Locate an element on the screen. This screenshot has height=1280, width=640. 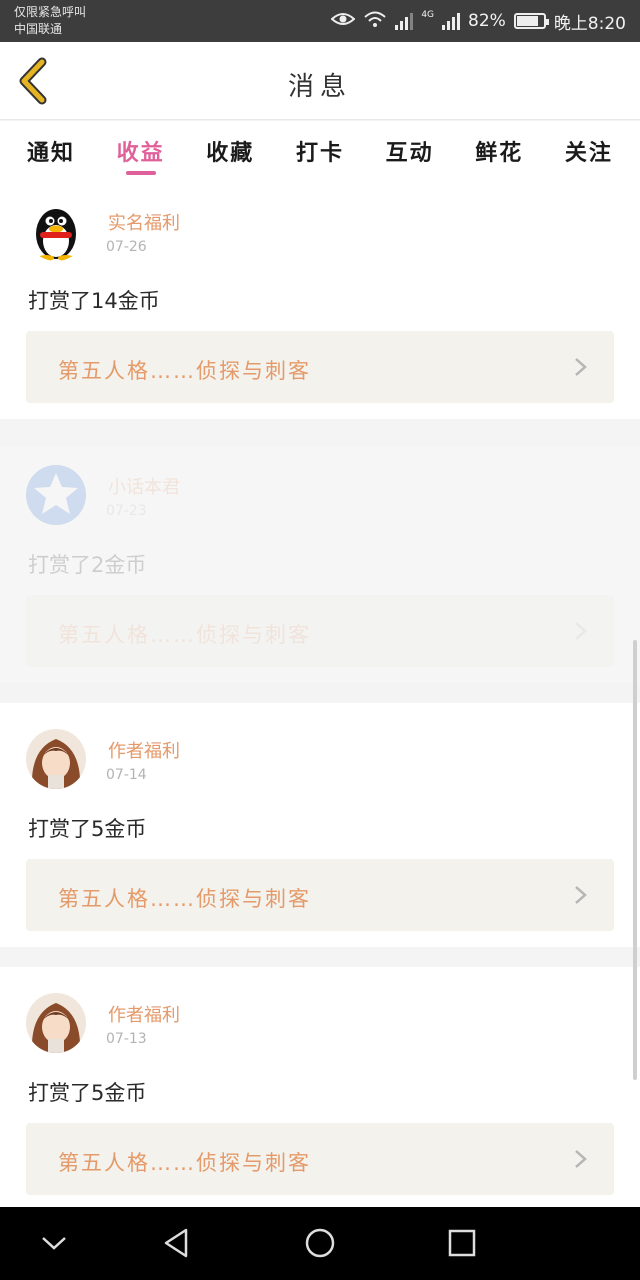
square-recents-icon is located at coordinates (462, 1243).